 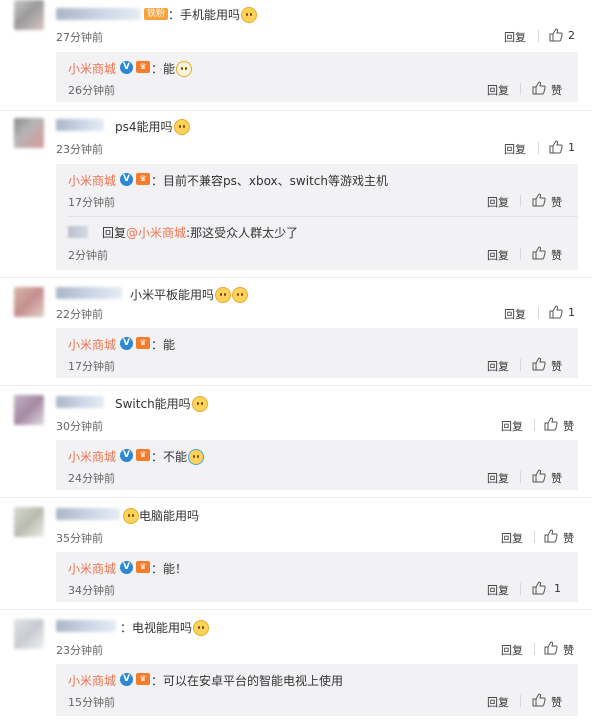 What do you see at coordinates (200, 233) in the screenshot?
I see `reply-text: 回复@小米商城:那这受众人群太少了` at bounding box center [200, 233].